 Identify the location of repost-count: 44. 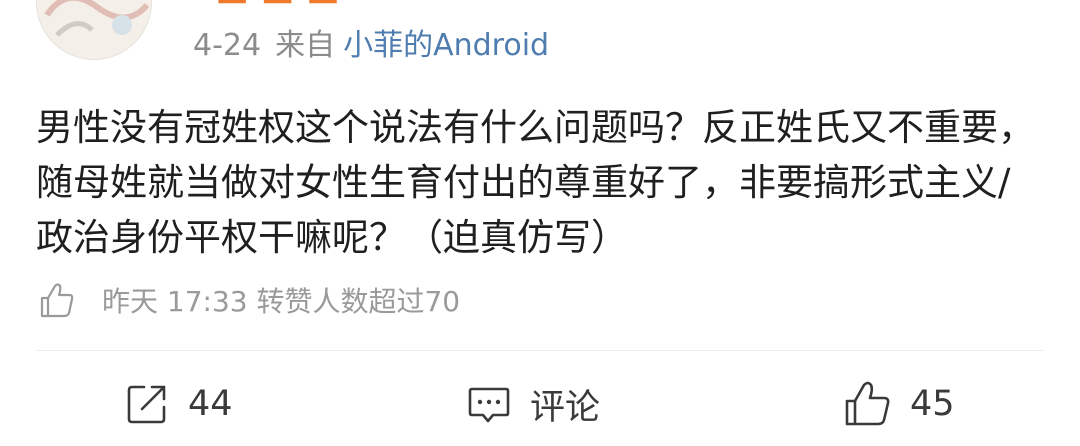
(210, 404).